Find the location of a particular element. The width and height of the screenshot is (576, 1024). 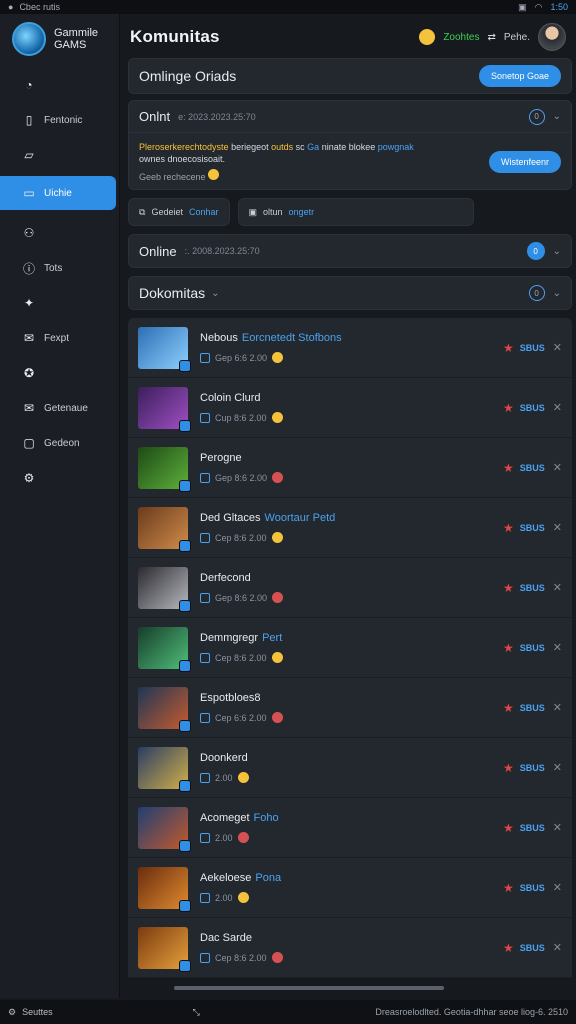

list-item: Aekeloese Pona 2.00 ★ SBUS ✕ is located at coordinates (350, 888).